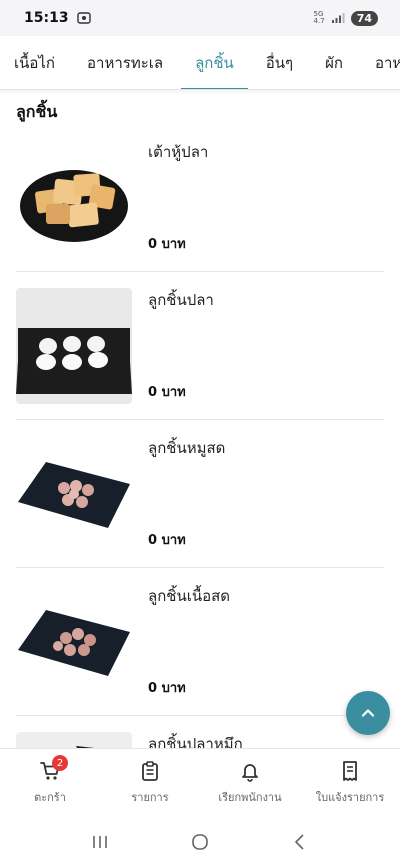  I want to click on system-nav-bar, so click(200, 841).